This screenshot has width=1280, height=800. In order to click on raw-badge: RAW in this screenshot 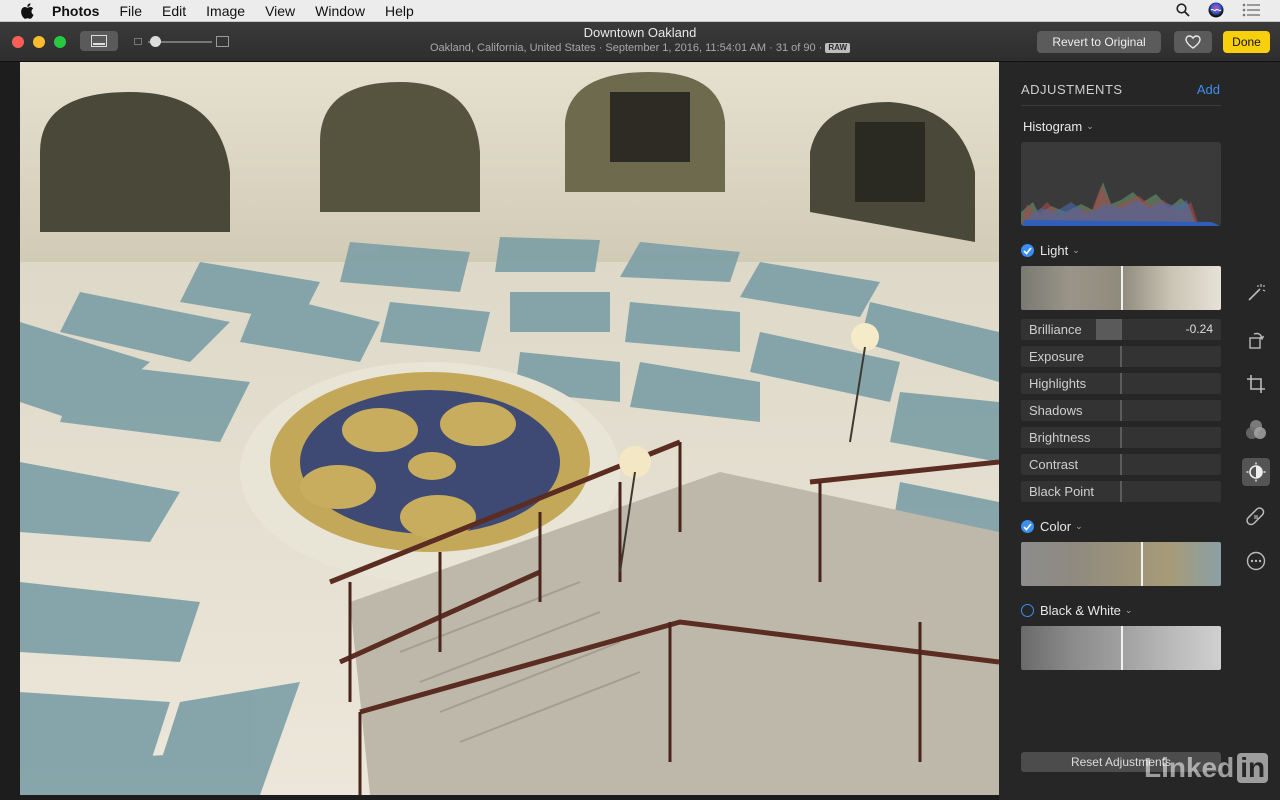, I will do `click(838, 48)`.